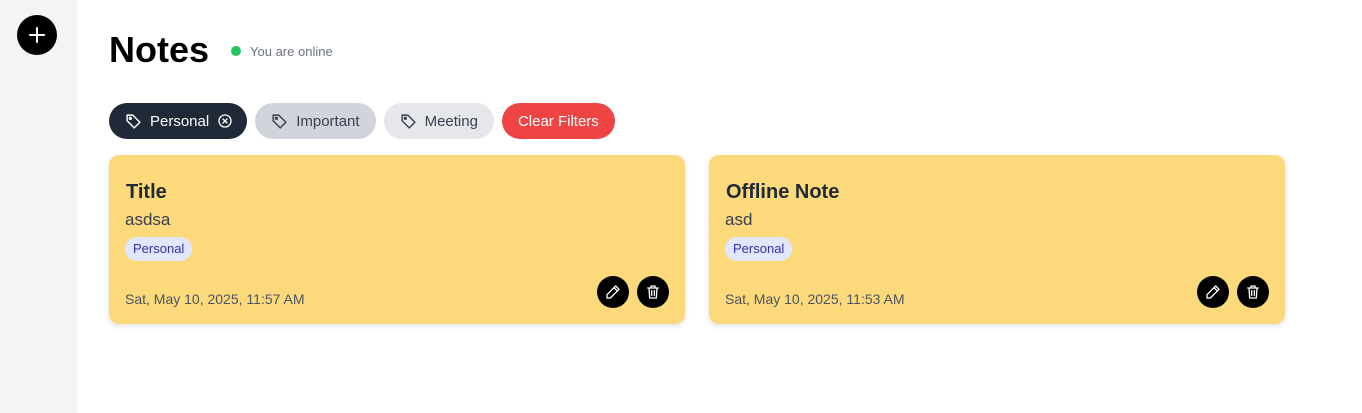 The width and height of the screenshot is (1362, 413). I want to click on note-title: Offline Note, so click(783, 192).